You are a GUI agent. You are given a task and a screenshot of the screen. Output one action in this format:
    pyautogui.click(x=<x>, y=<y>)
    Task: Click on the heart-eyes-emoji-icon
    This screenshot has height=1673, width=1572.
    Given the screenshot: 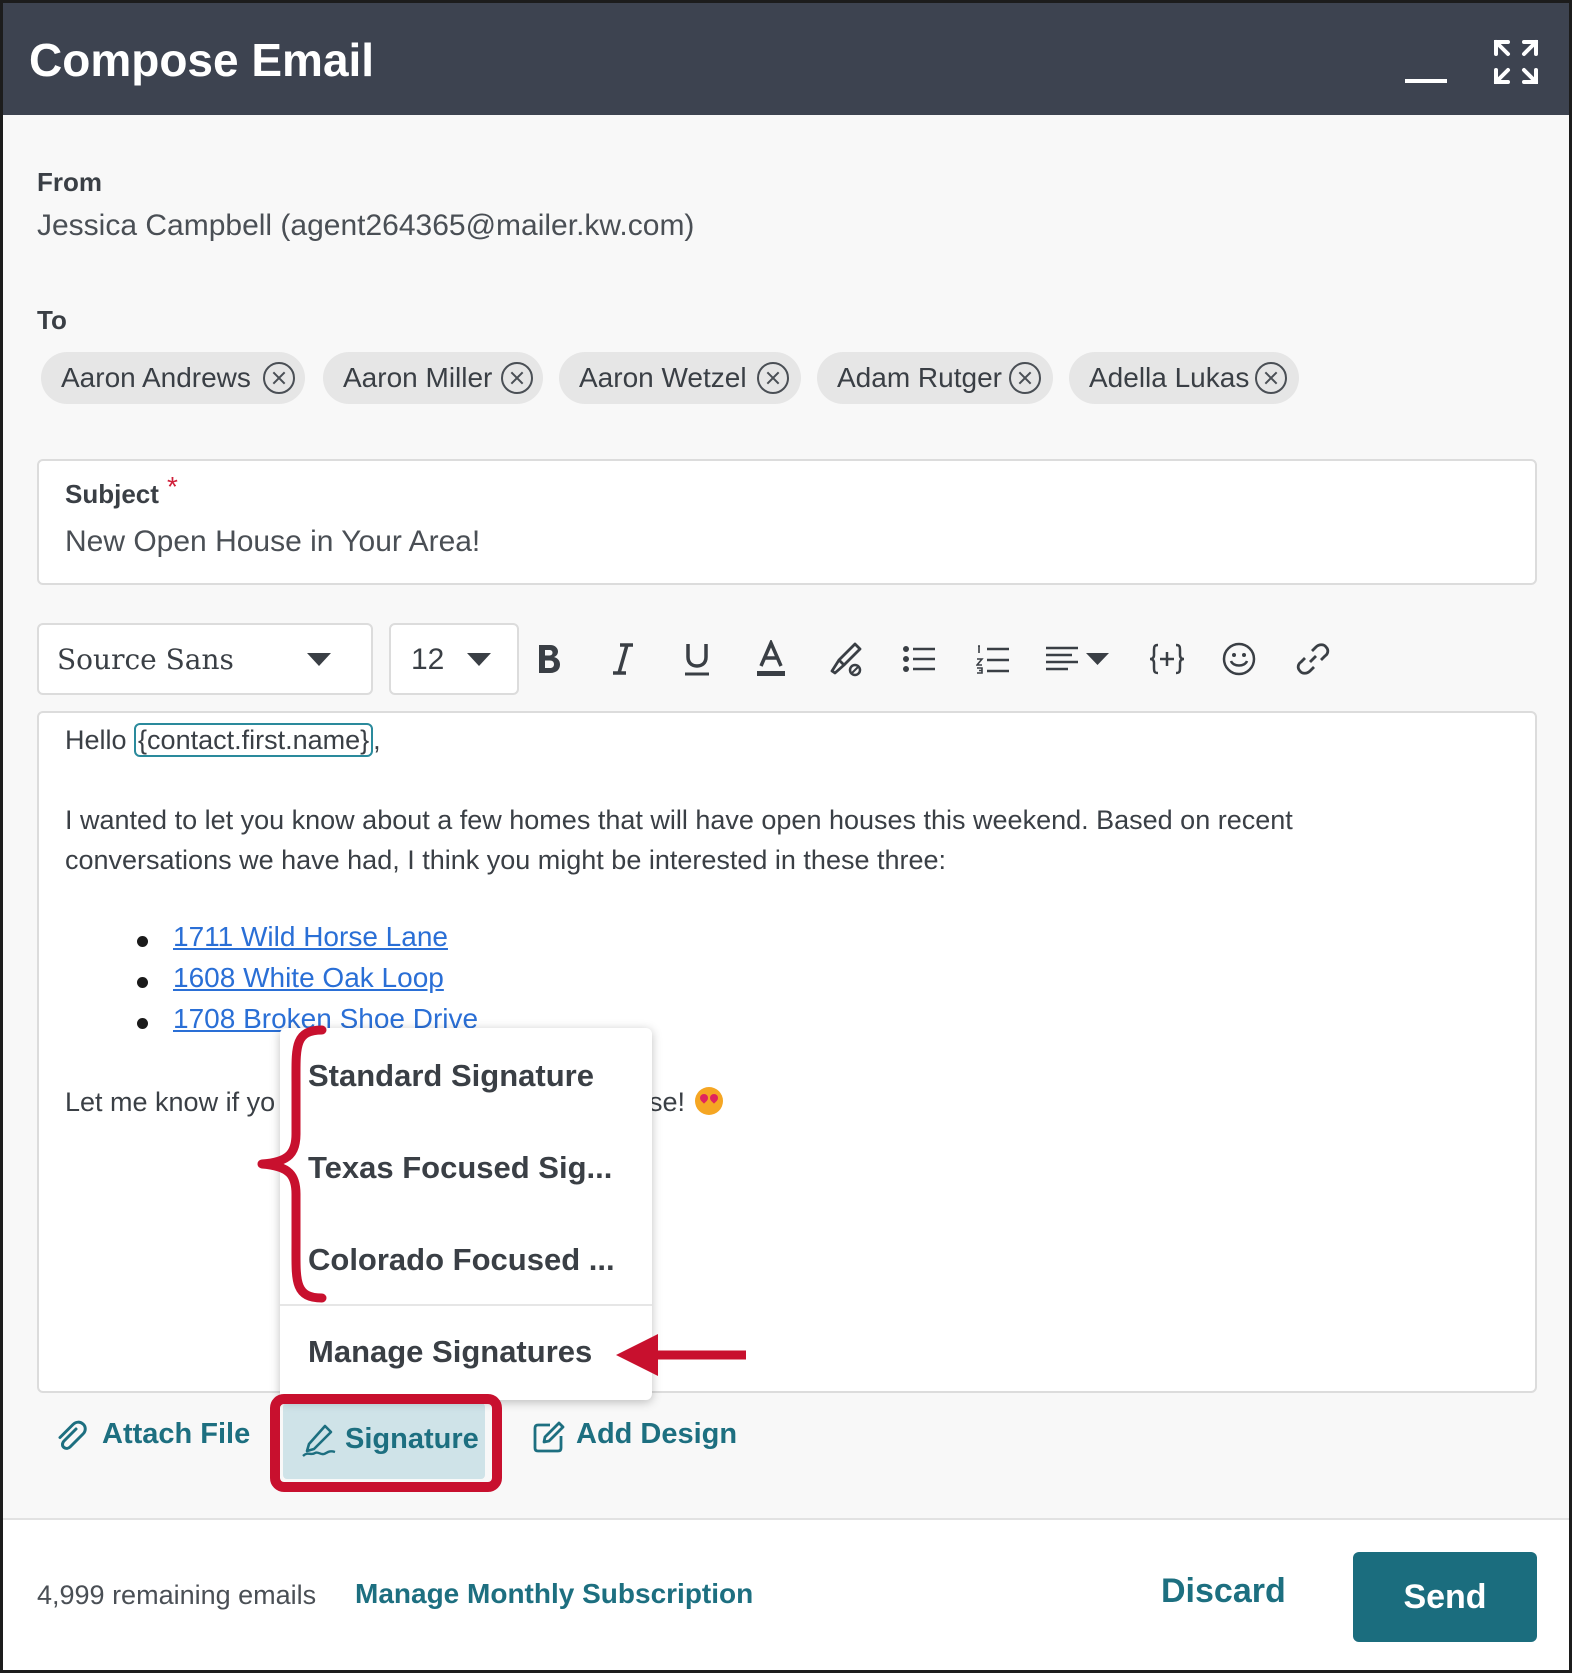 What is the action you would take?
    pyautogui.click(x=709, y=1101)
    